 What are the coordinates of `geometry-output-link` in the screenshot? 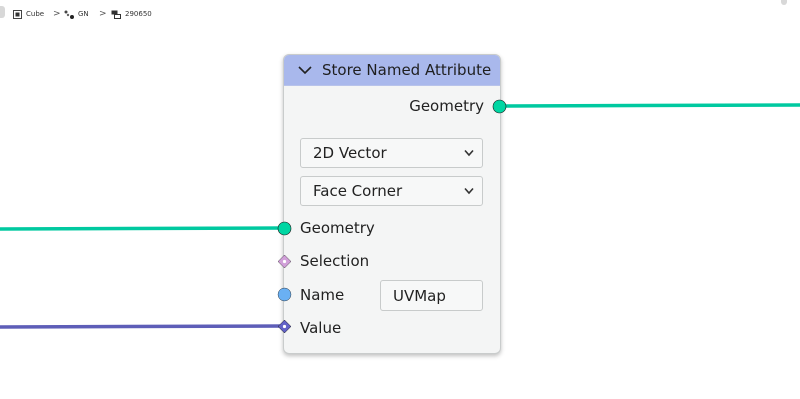 It's located at (649, 105).